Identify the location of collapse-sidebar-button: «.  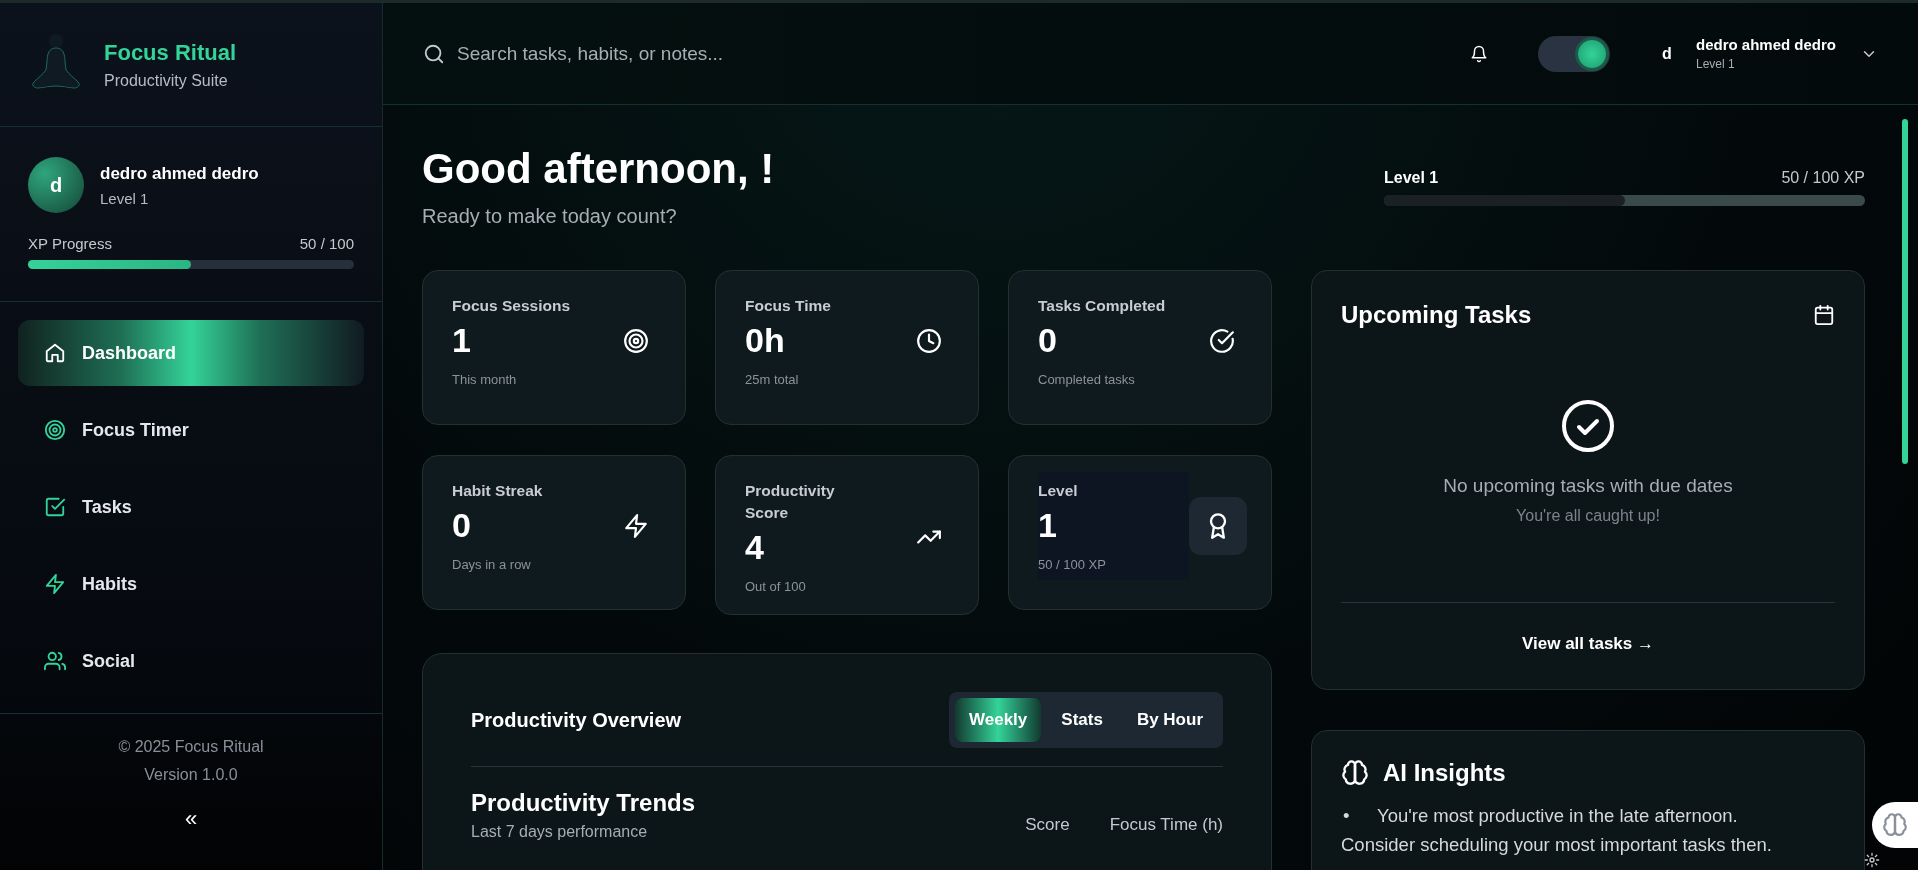
(191, 819).